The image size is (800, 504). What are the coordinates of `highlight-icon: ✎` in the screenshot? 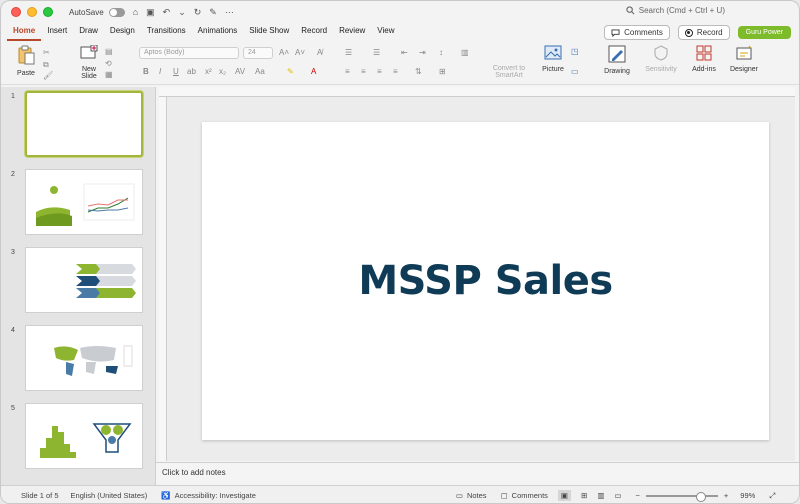 It's located at (290, 71).